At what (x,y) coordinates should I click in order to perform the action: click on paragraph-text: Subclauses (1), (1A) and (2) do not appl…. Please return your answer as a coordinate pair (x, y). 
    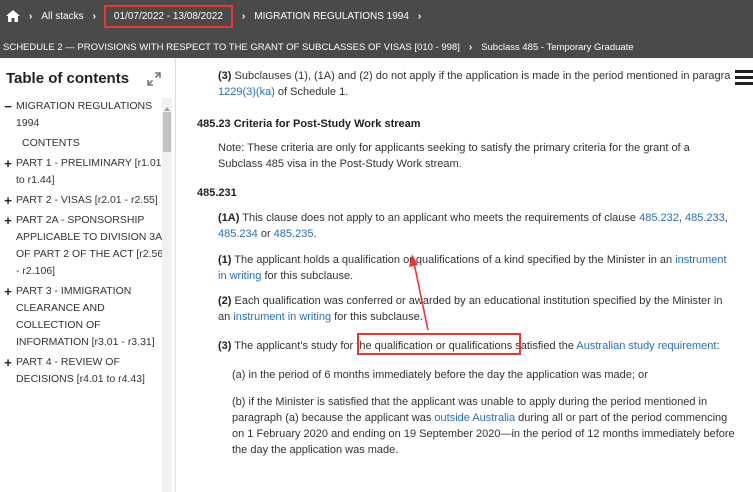
    Looking at the image, I should click on (481, 76).